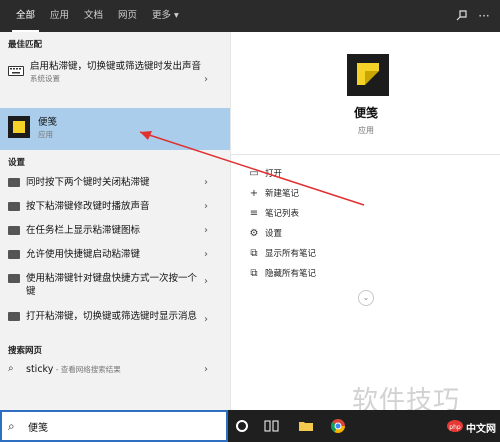  I want to click on best-match-heading: 最佳匹配, so click(25, 45).